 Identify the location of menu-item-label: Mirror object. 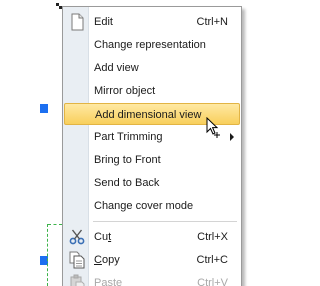
(125, 91).